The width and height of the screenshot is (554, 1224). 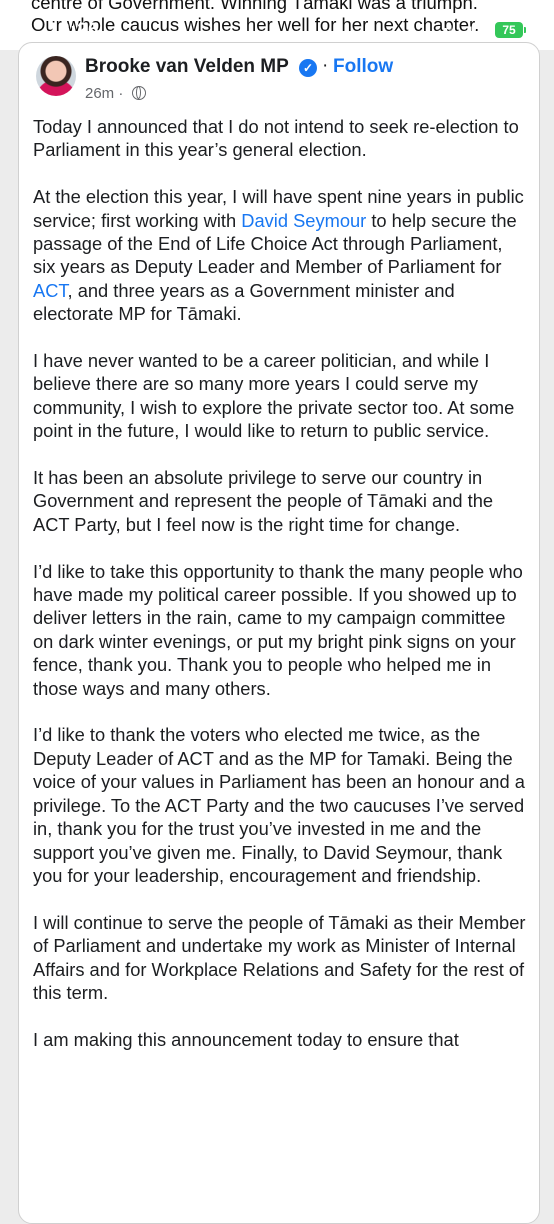 What do you see at coordinates (50, 290) in the screenshot?
I see `mention-link: ACT` at bounding box center [50, 290].